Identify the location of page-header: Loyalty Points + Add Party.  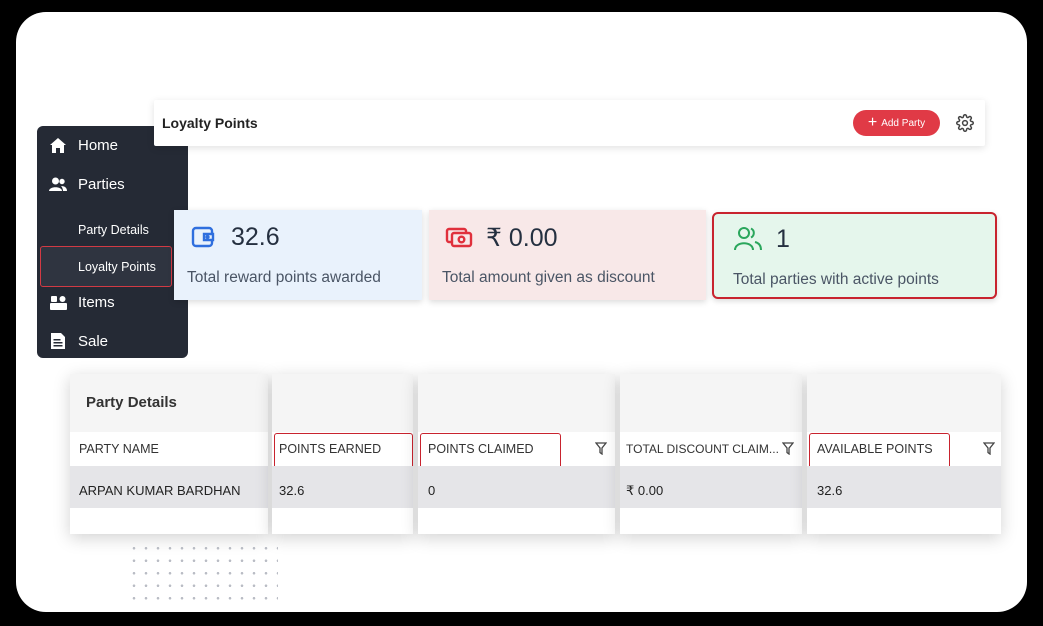
(569, 123).